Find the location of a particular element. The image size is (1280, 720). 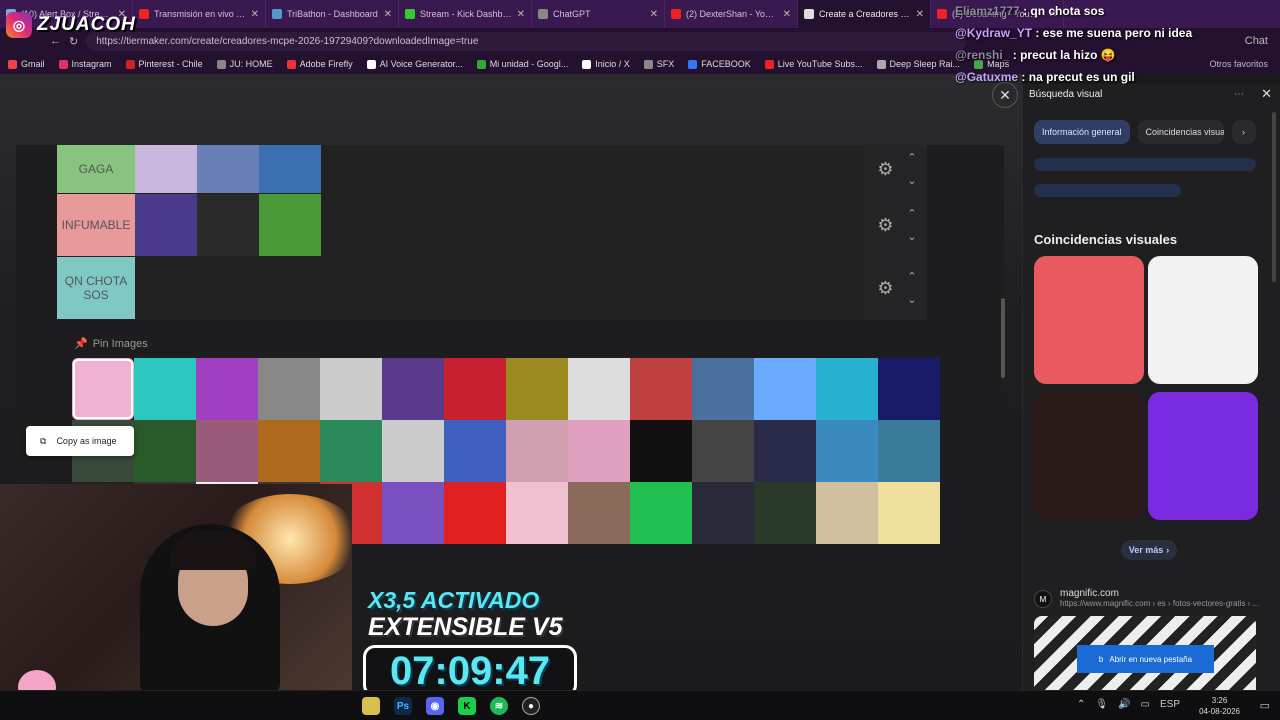

browser-tab: Transmisión en vivo - YouTube ✕ is located at coordinates (199, 14).